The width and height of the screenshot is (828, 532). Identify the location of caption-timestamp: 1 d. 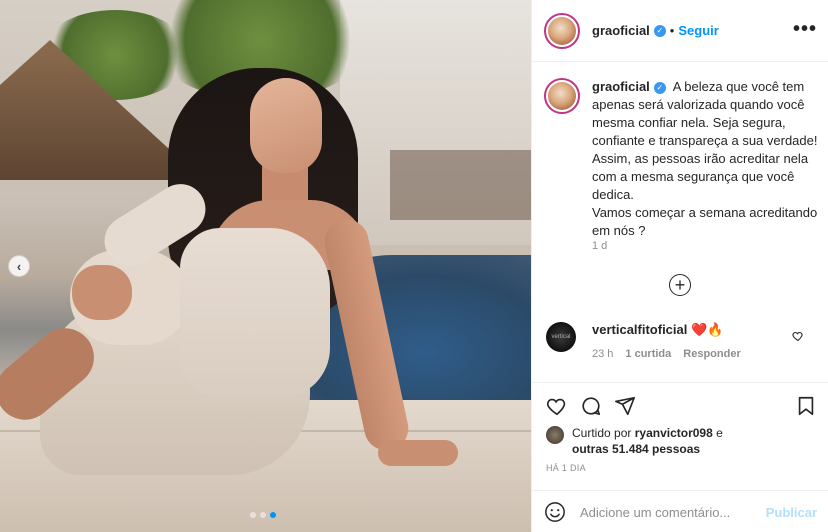
(599, 246).